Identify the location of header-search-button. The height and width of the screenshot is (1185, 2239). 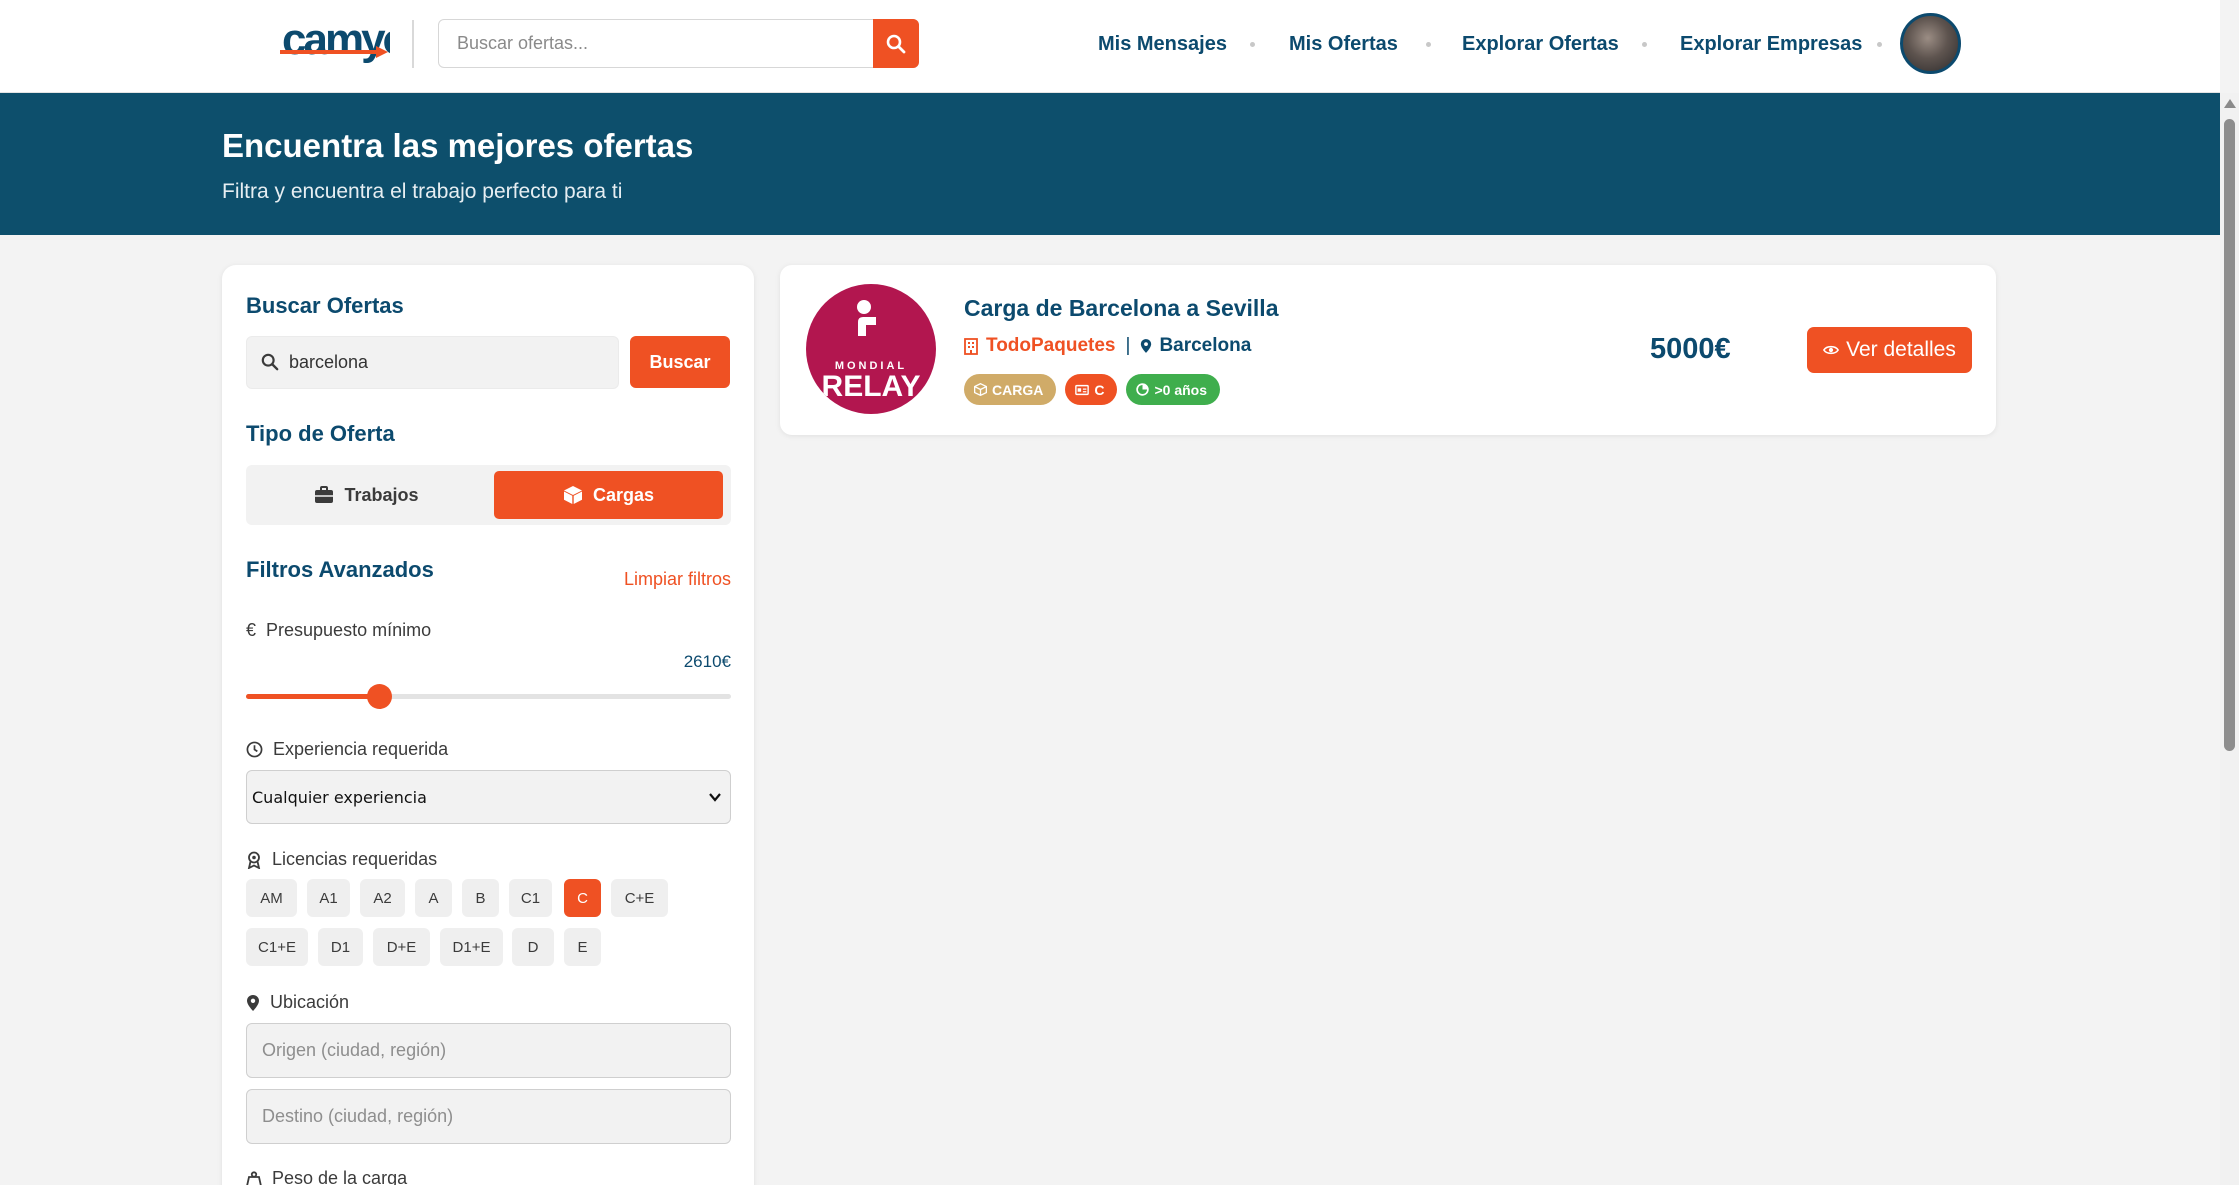
(896, 43).